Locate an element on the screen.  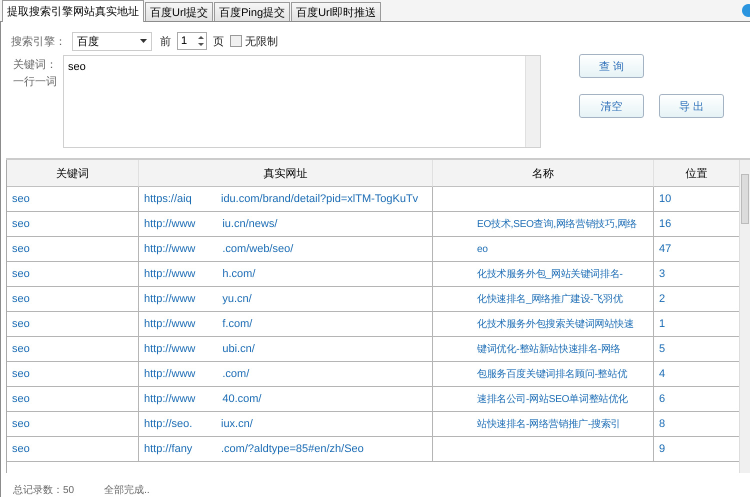
tab: 百度Url提交 is located at coordinates (179, 11).